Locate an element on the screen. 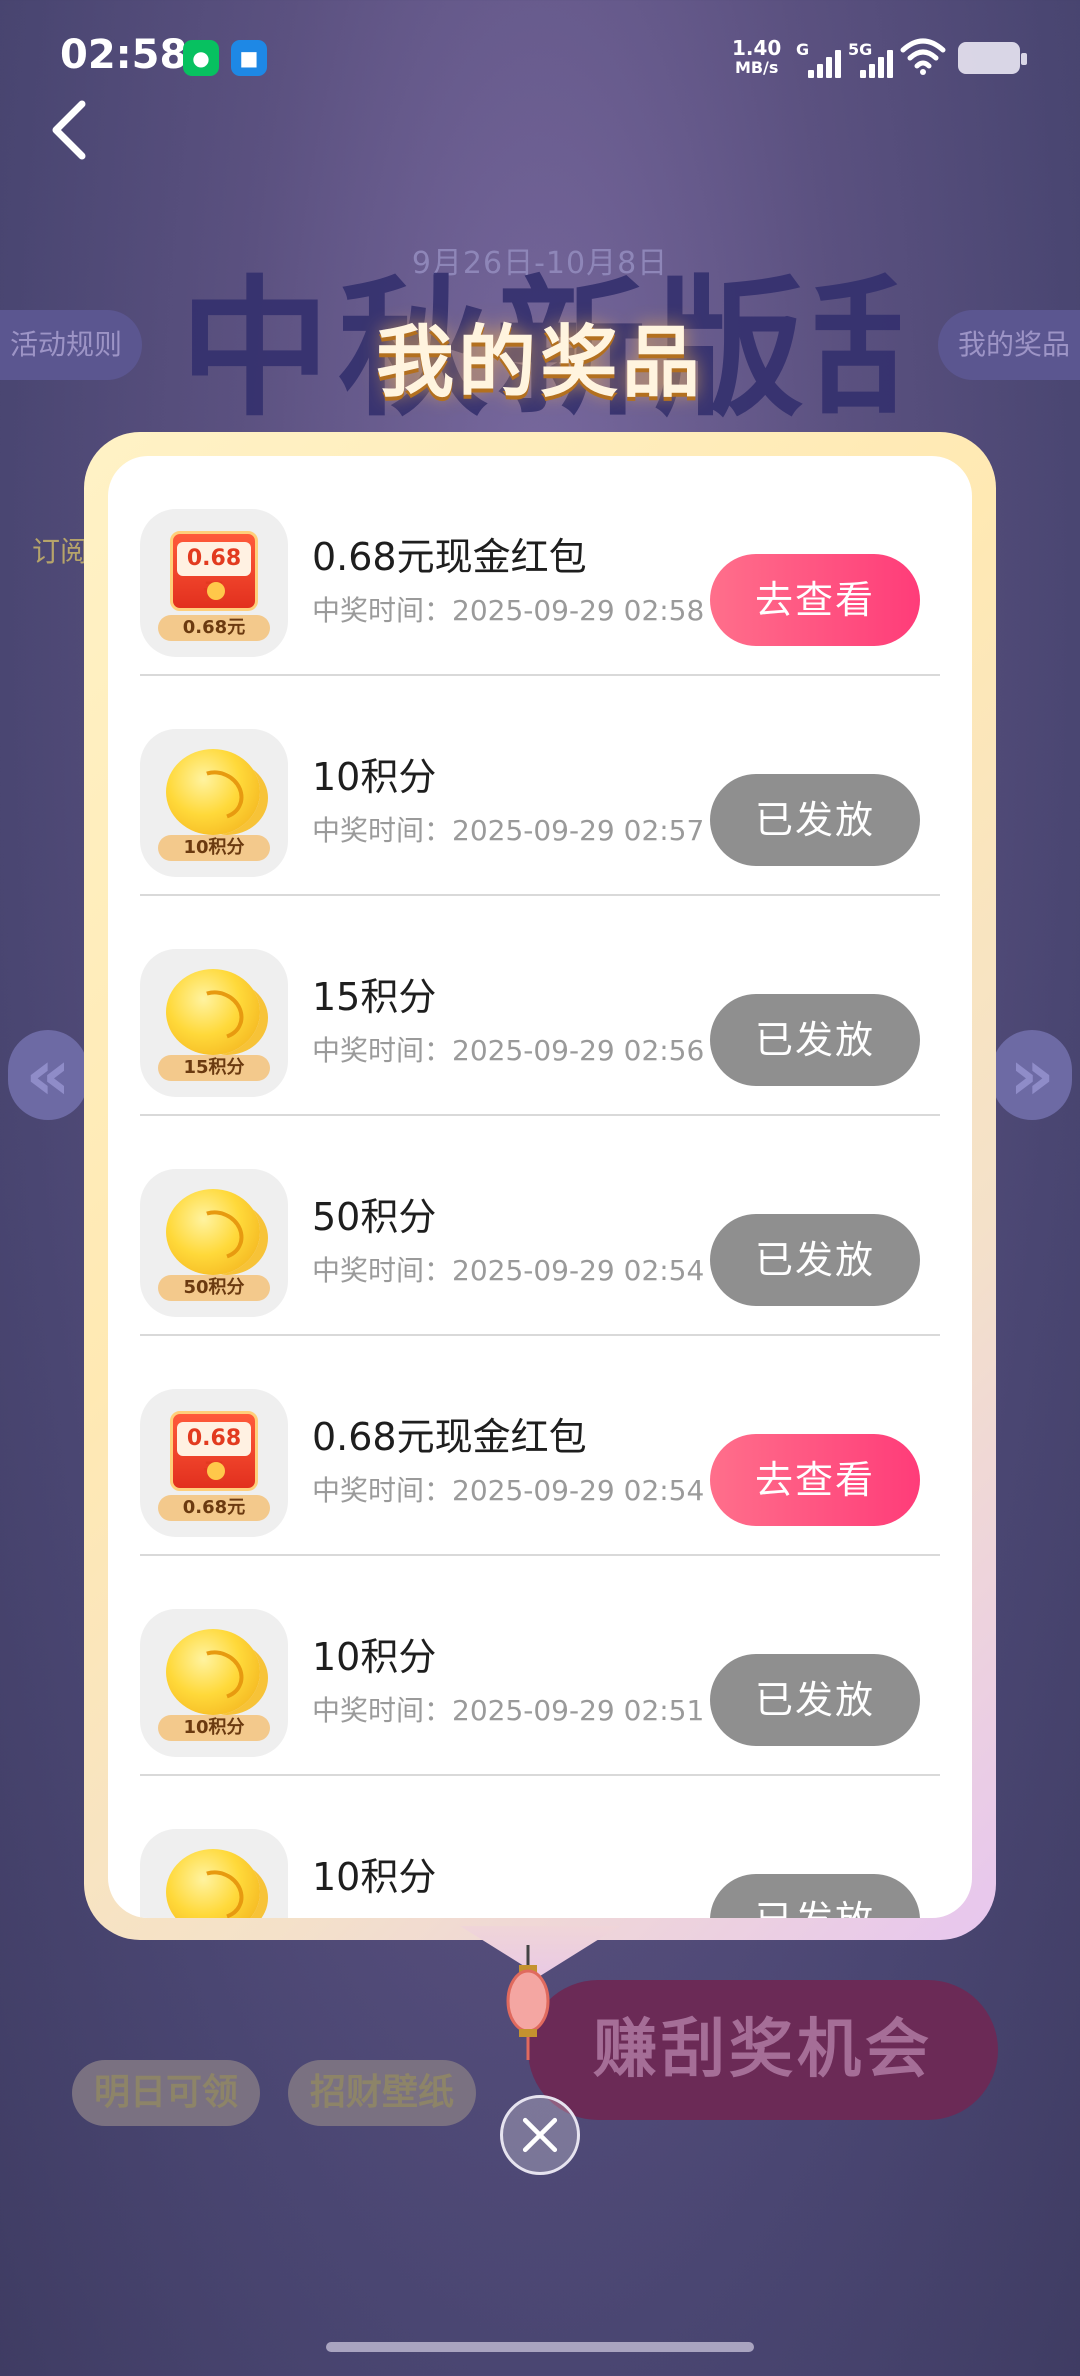 The image size is (1080, 2376). prize-list-item: 50积分 50积分 中奖时间：2025-09-29 02:54 已发放 is located at coordinates (540, 1226).